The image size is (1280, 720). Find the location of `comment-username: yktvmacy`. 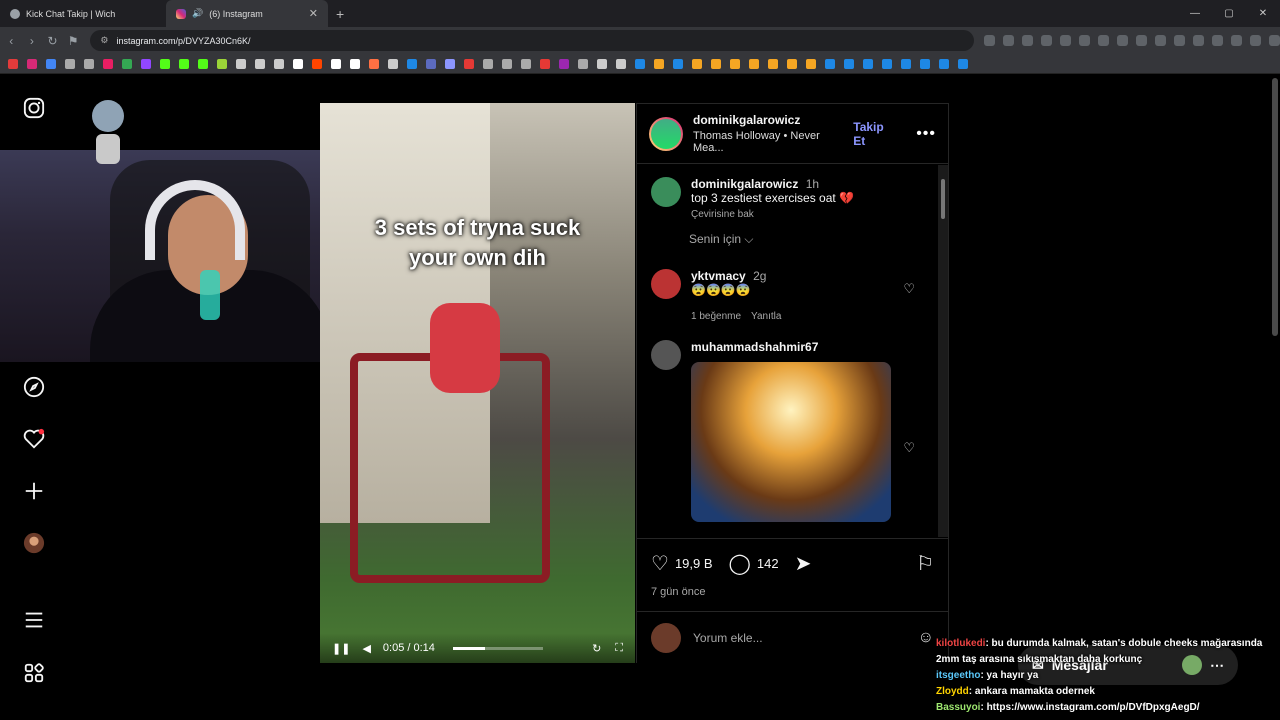

comment-username: yktvmacy is located at coordinates (718, 276).